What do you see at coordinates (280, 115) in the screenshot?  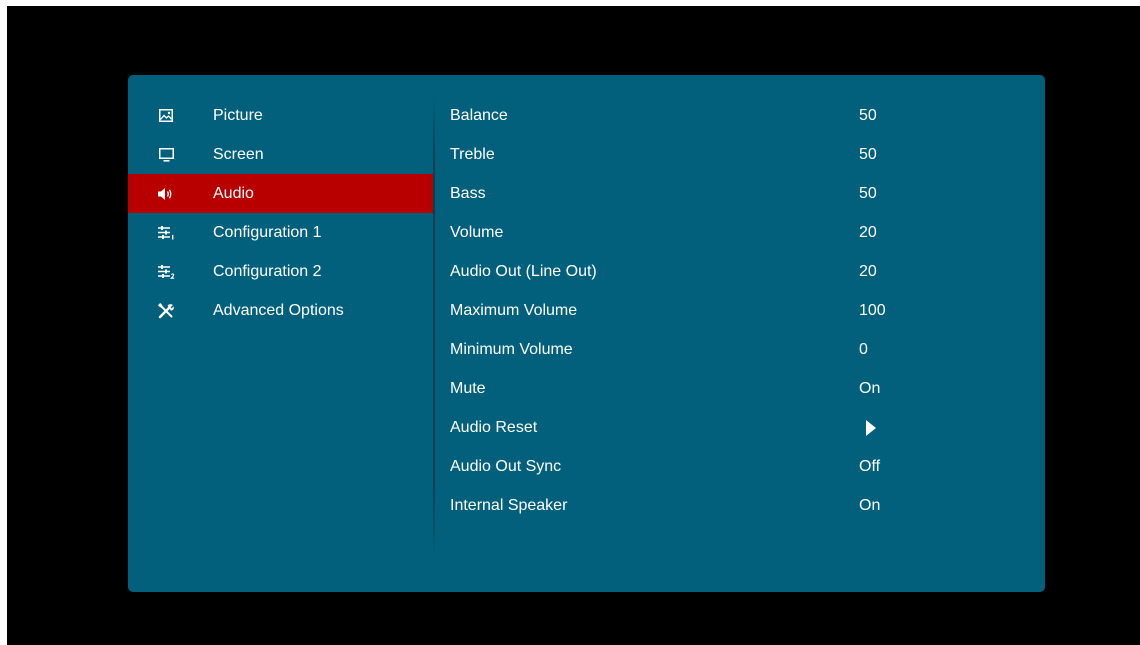 I see `sidebar-item-picture: Picture` at bounding box center [280, 115].